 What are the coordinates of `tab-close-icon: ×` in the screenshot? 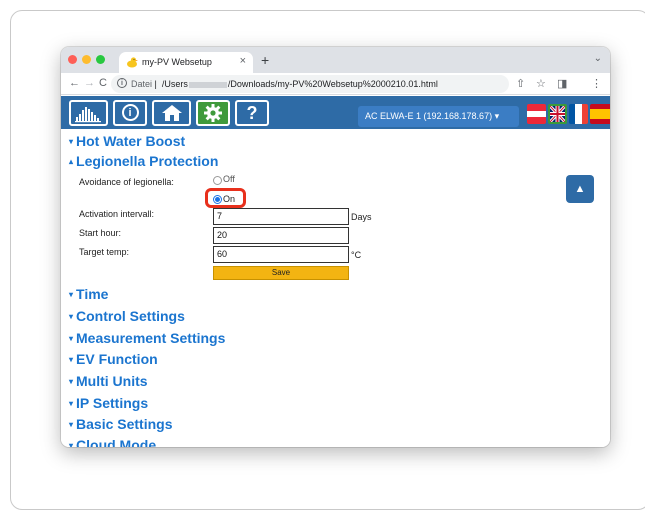 It's located at (243, 61).